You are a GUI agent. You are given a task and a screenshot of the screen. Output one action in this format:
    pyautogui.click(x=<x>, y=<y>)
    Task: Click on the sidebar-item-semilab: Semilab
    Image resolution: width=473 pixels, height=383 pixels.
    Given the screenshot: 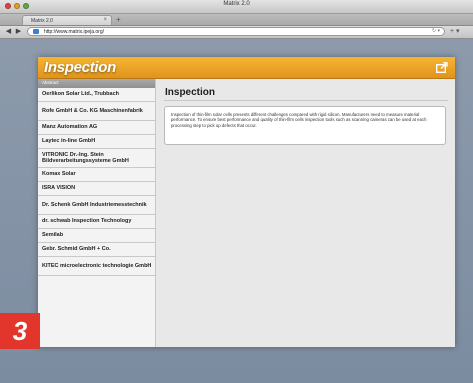 What is the action you would take?
    pyautogui.click(x=96, y=236)
    